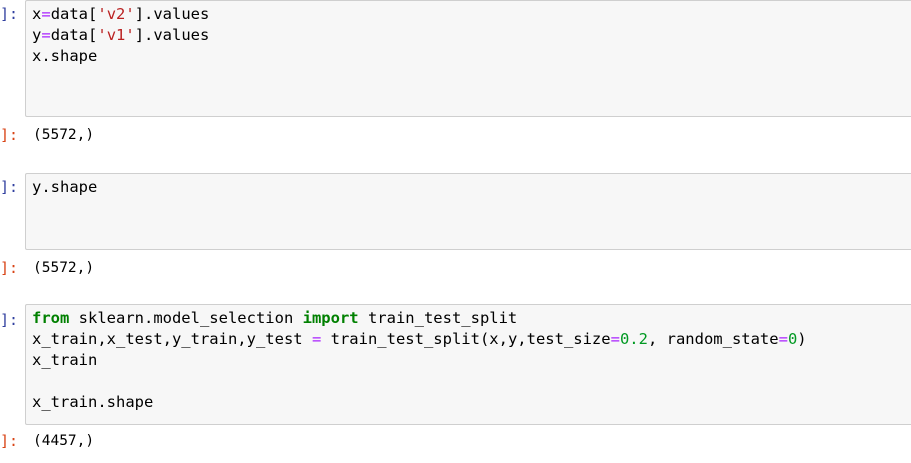 The width and height of the screenshot is (911, 463). What do you see at coordinates (9, 268) in the screenshot?
I see `cell-2-output-prompt: ]:` at bounding box center [9, 268].